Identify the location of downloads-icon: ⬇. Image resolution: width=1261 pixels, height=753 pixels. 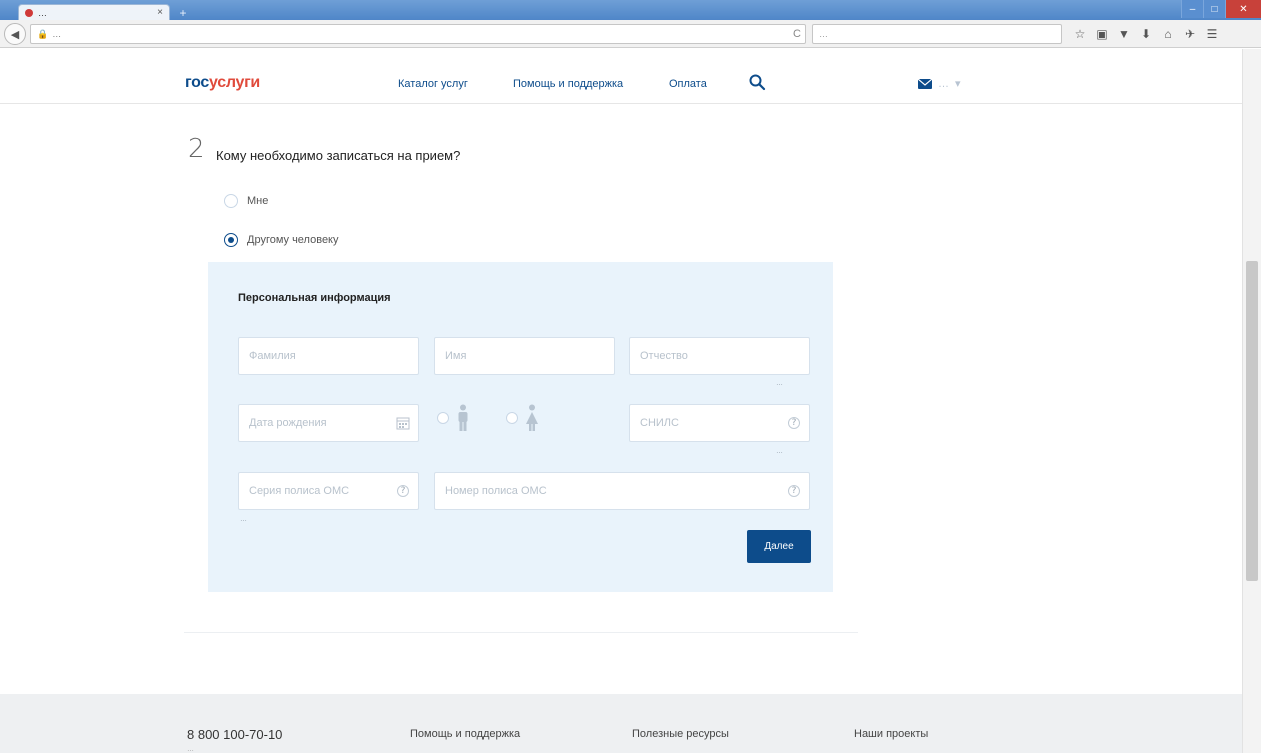
(1146, 34).